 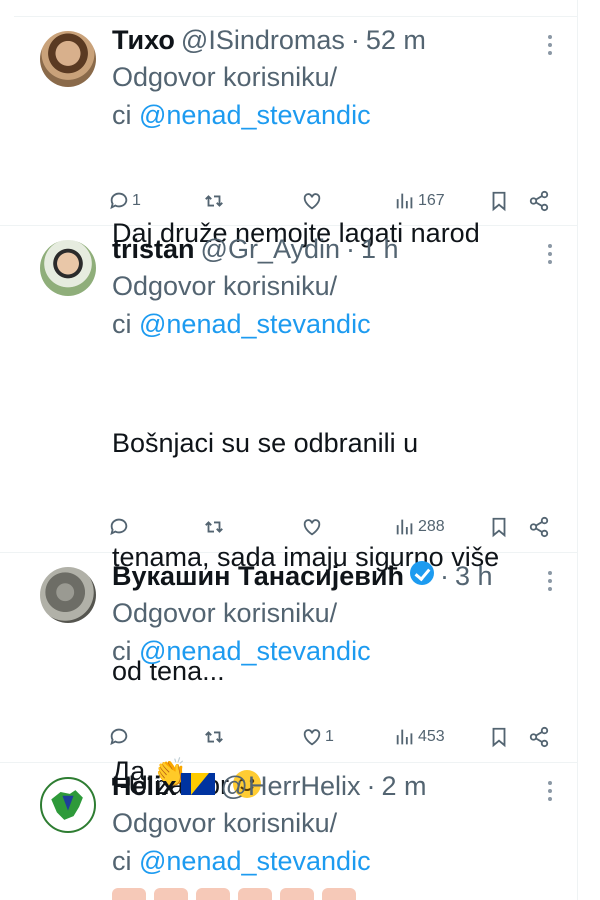 I want to click on tweet-header: Helix @HerrHelix · 2 m, so click(x=269, y=786).